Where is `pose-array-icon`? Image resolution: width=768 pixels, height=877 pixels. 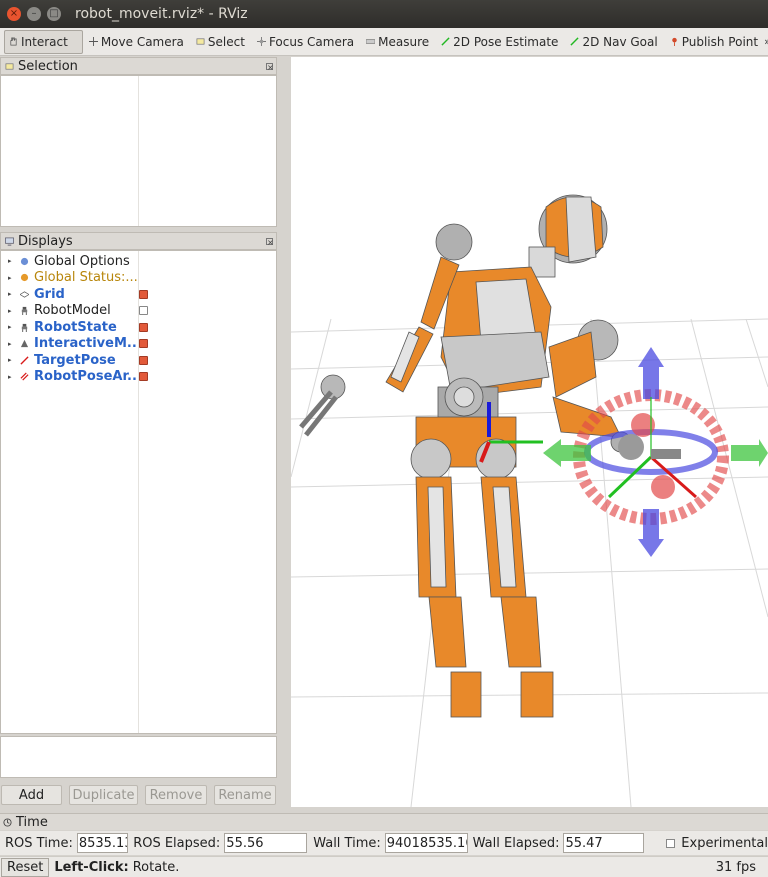 pose-array-icon is located at coordinates (24, 377).